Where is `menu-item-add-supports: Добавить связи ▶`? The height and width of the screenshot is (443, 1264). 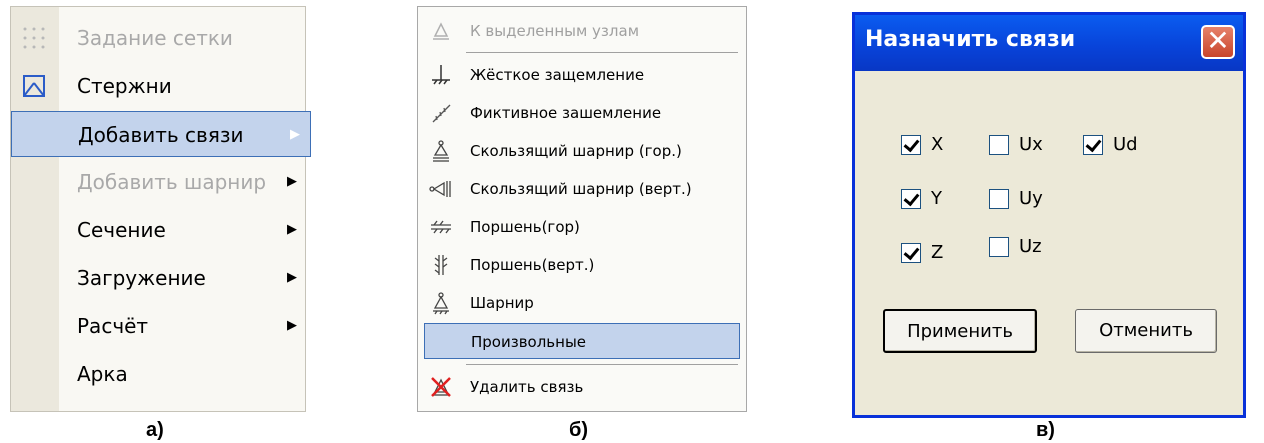
menu-item-add-supports: Добавить связи ▶ is located at coordinates (161, 134).